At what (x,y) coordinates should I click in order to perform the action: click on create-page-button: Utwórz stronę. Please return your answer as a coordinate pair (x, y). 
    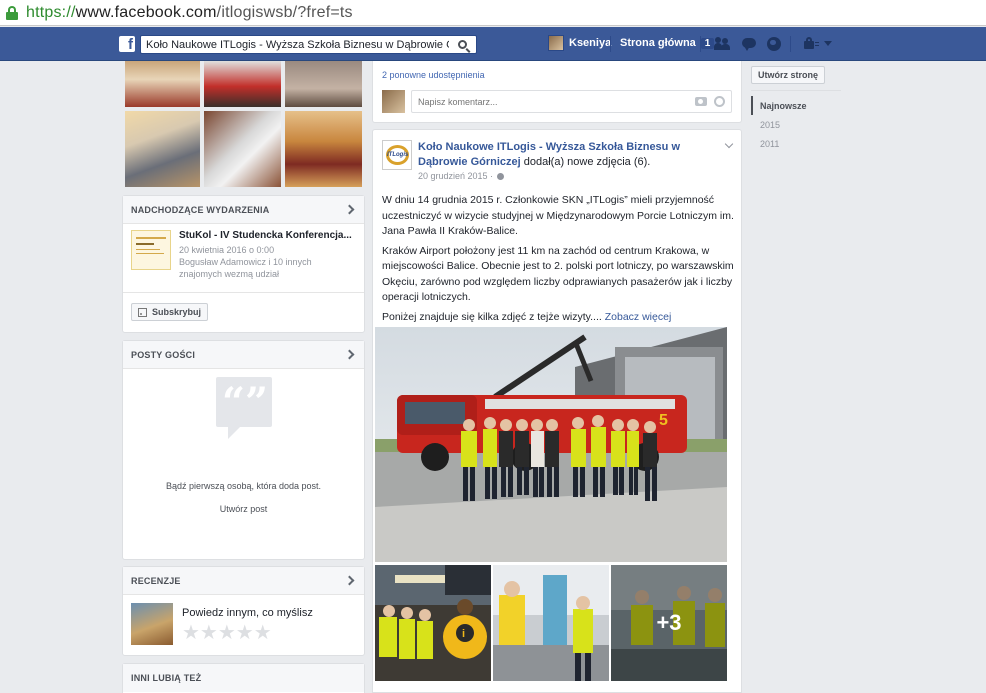
    Looking at the image, I should click on (788, 75).